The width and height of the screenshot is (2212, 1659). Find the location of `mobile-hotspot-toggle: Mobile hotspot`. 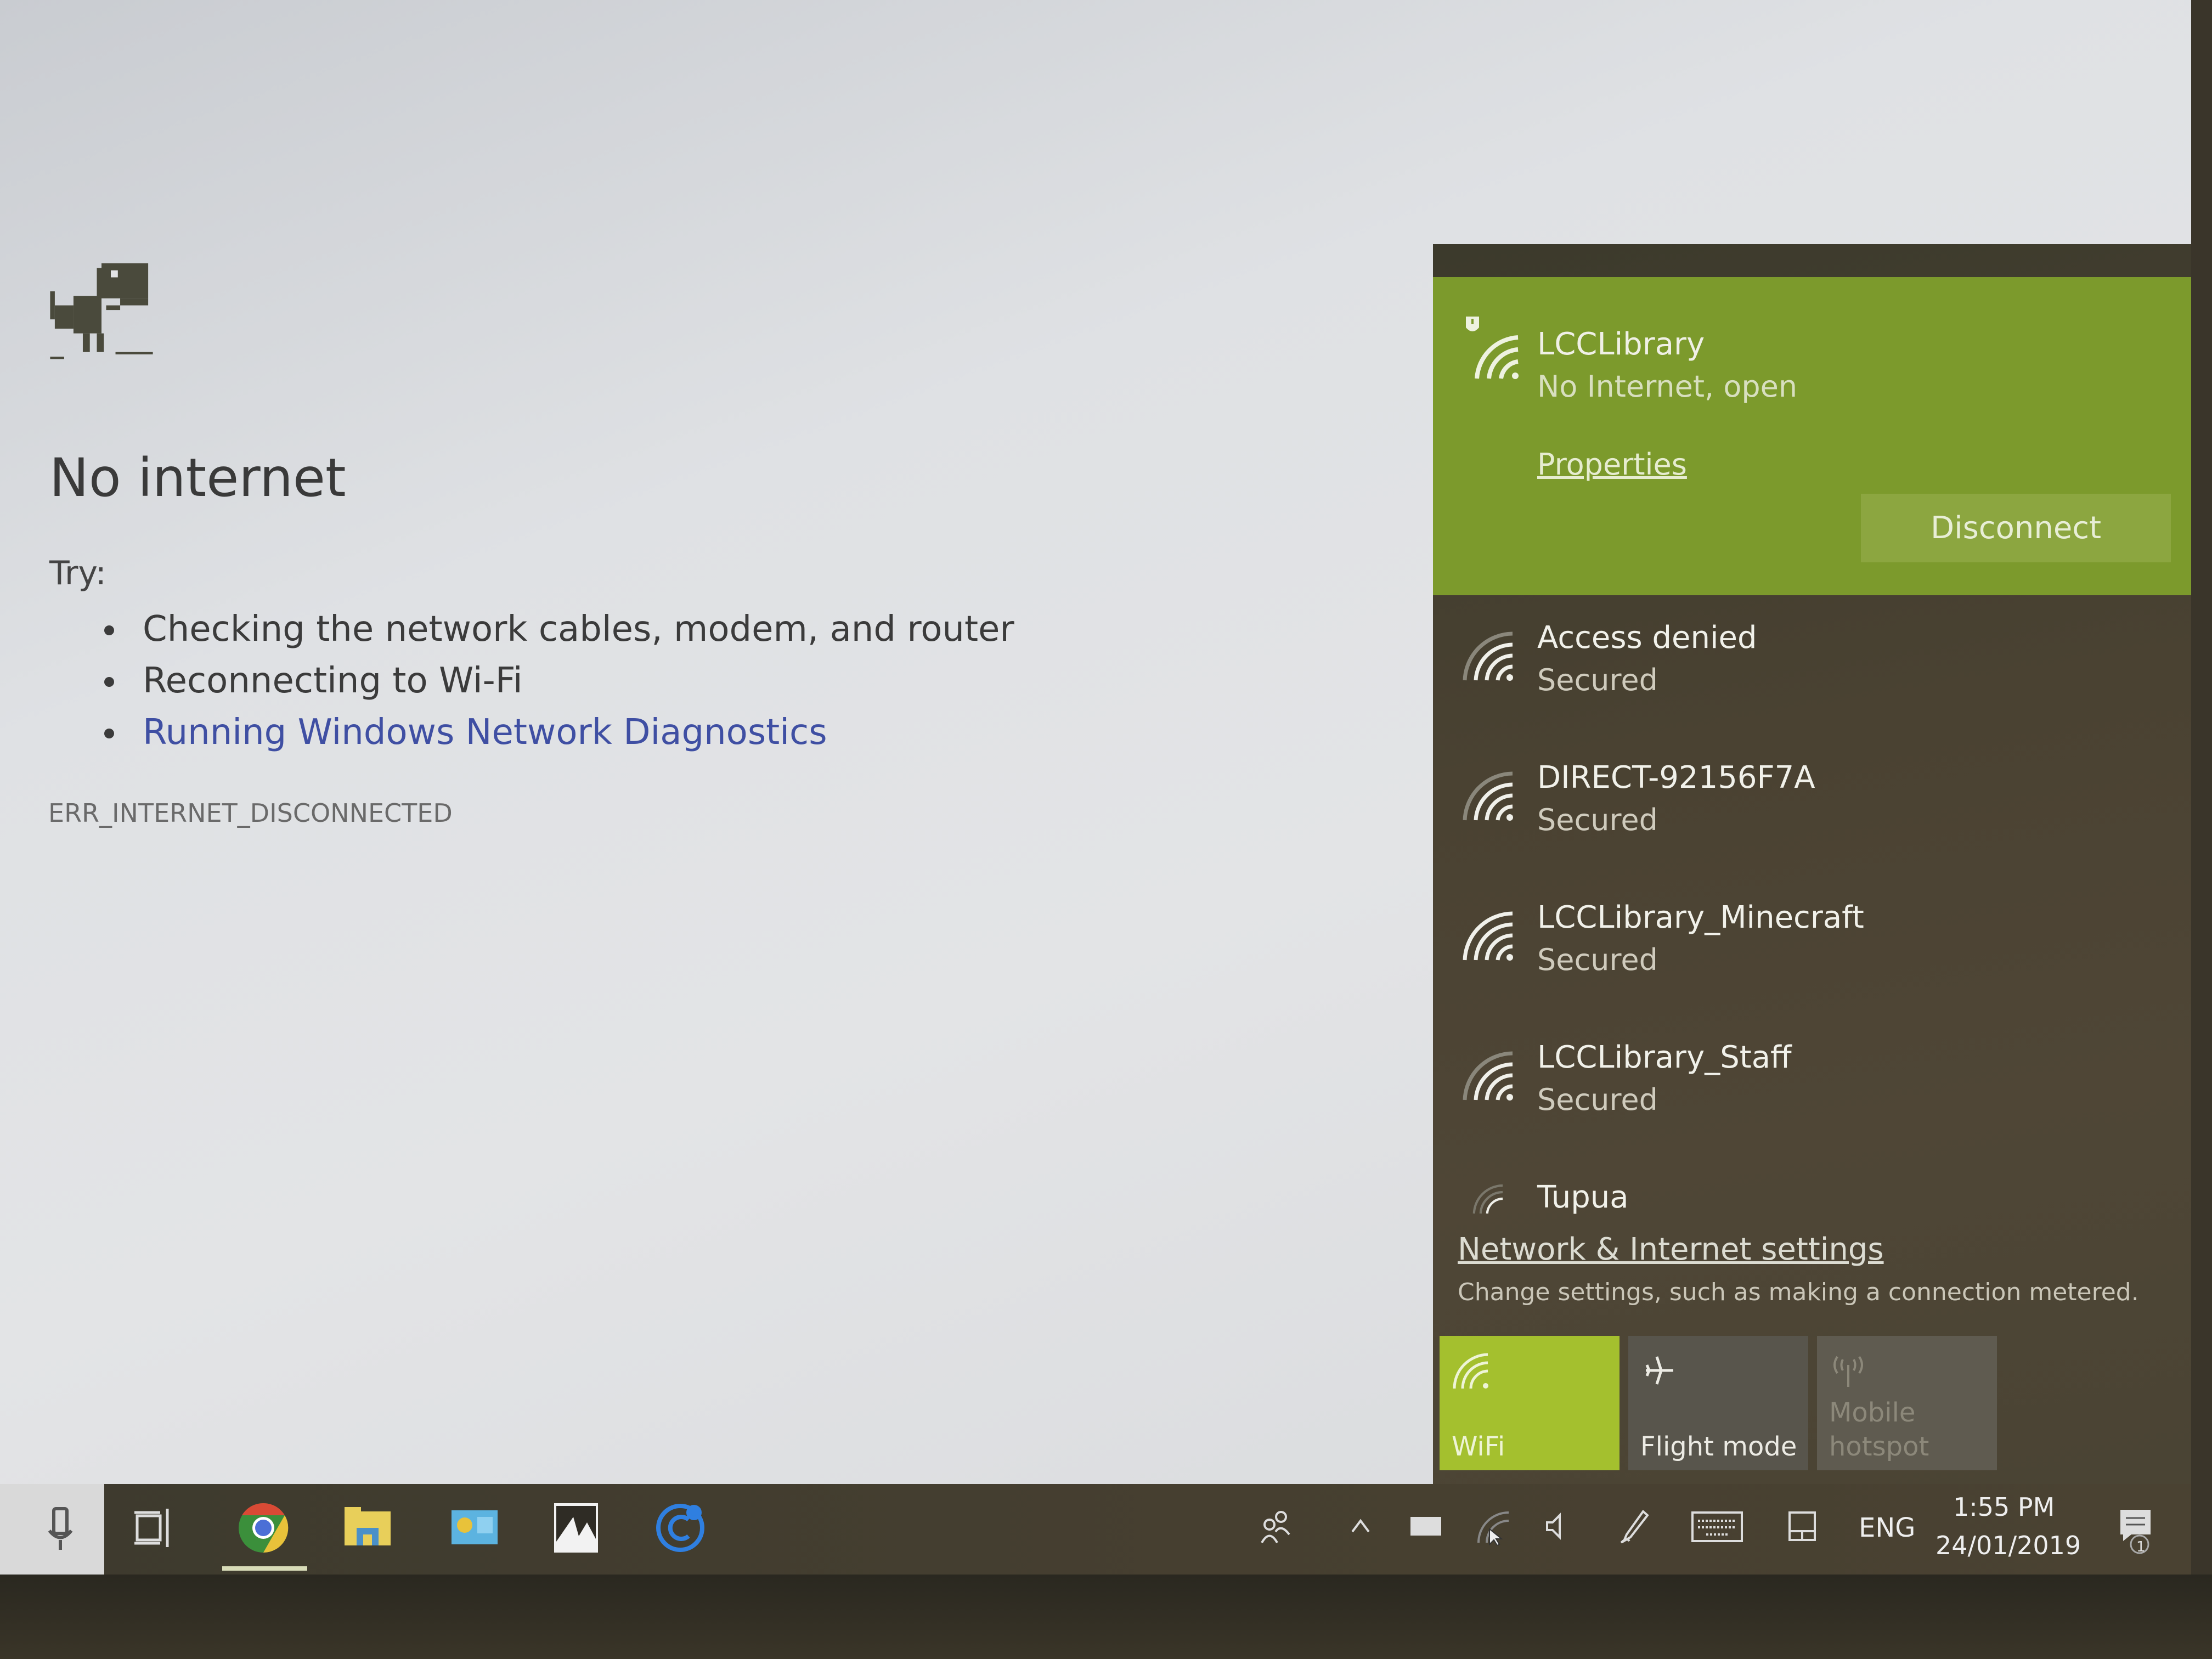

mobile-hotspot-toggle: Mobile hotspot is located at coordinates (1907, 1403).